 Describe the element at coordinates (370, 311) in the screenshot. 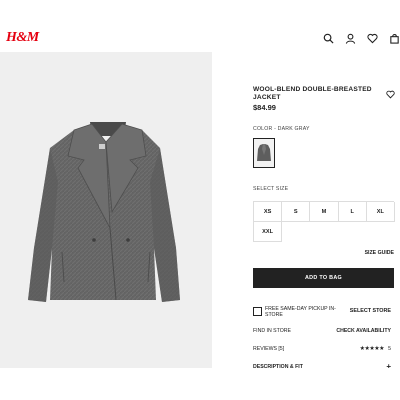

I see `select-store-link: SELECT STORE` at that location.